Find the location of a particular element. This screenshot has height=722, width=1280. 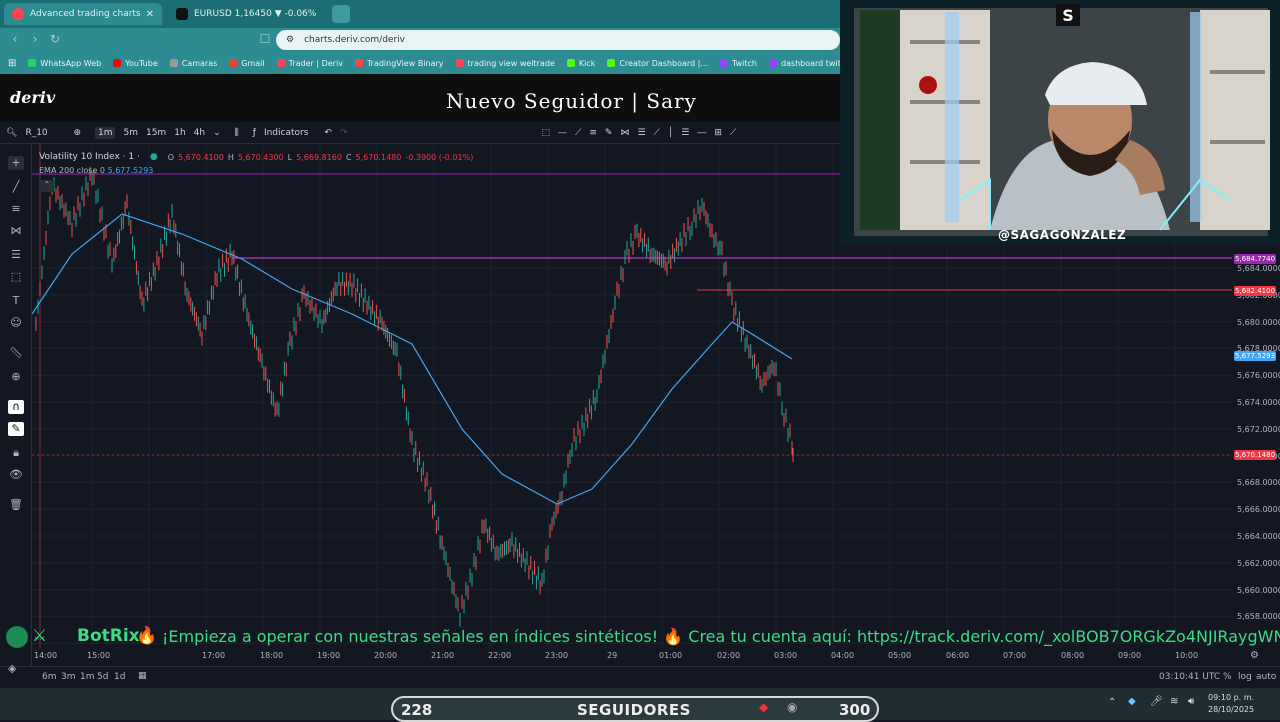

interval-1m: 1m is located at coordinates (105, 132).